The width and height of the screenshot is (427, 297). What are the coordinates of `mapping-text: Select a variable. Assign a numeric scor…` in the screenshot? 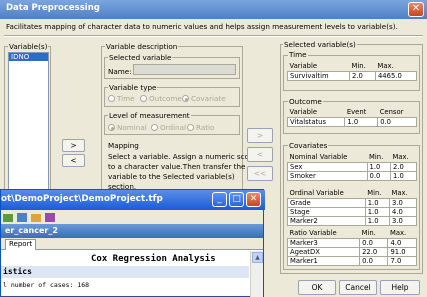 It's located at (182, 156).